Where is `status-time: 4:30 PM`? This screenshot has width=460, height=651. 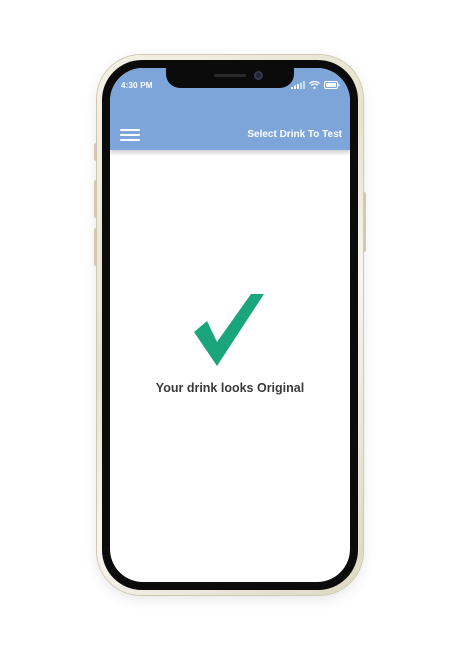
status-time: 4:30 PM is located at coordinates (137, 85).